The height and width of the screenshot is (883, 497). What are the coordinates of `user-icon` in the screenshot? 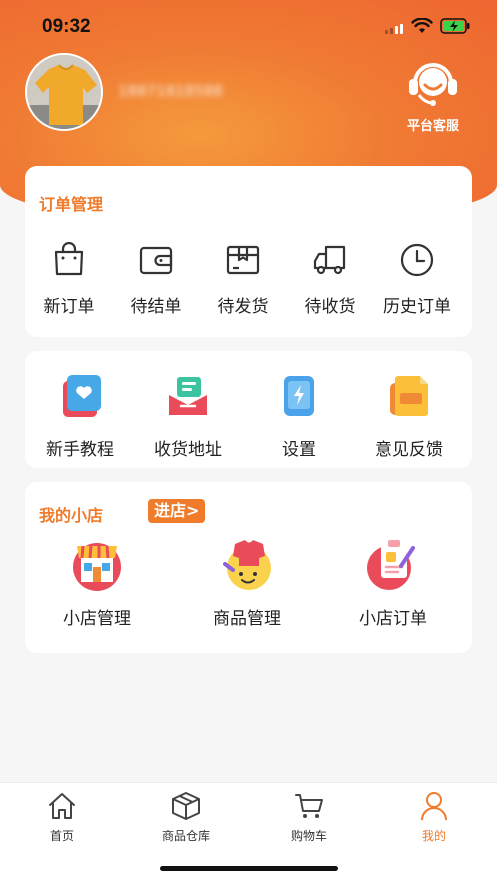 It's located at (434, 806).